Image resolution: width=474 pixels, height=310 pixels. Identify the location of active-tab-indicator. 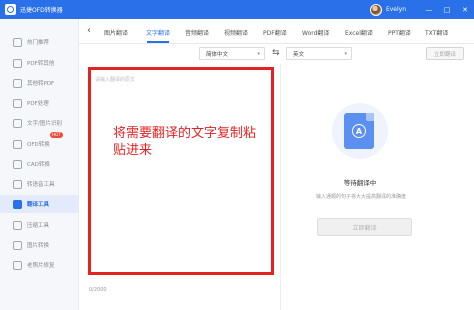
(158, 42).